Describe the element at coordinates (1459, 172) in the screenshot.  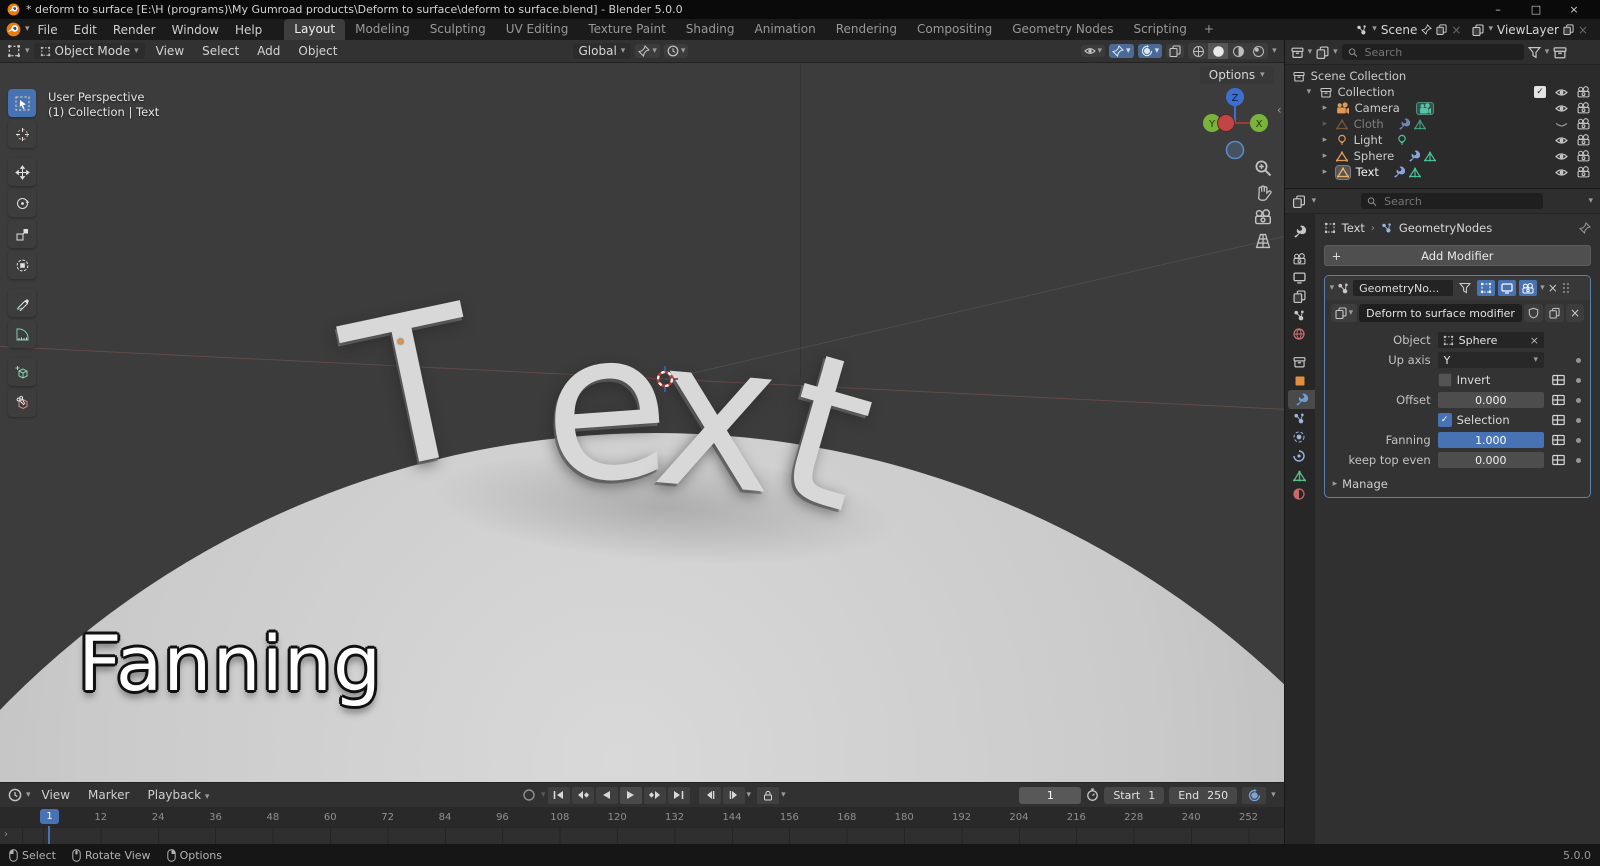
I see `outliner-row-text: ▸ Text` at that location.